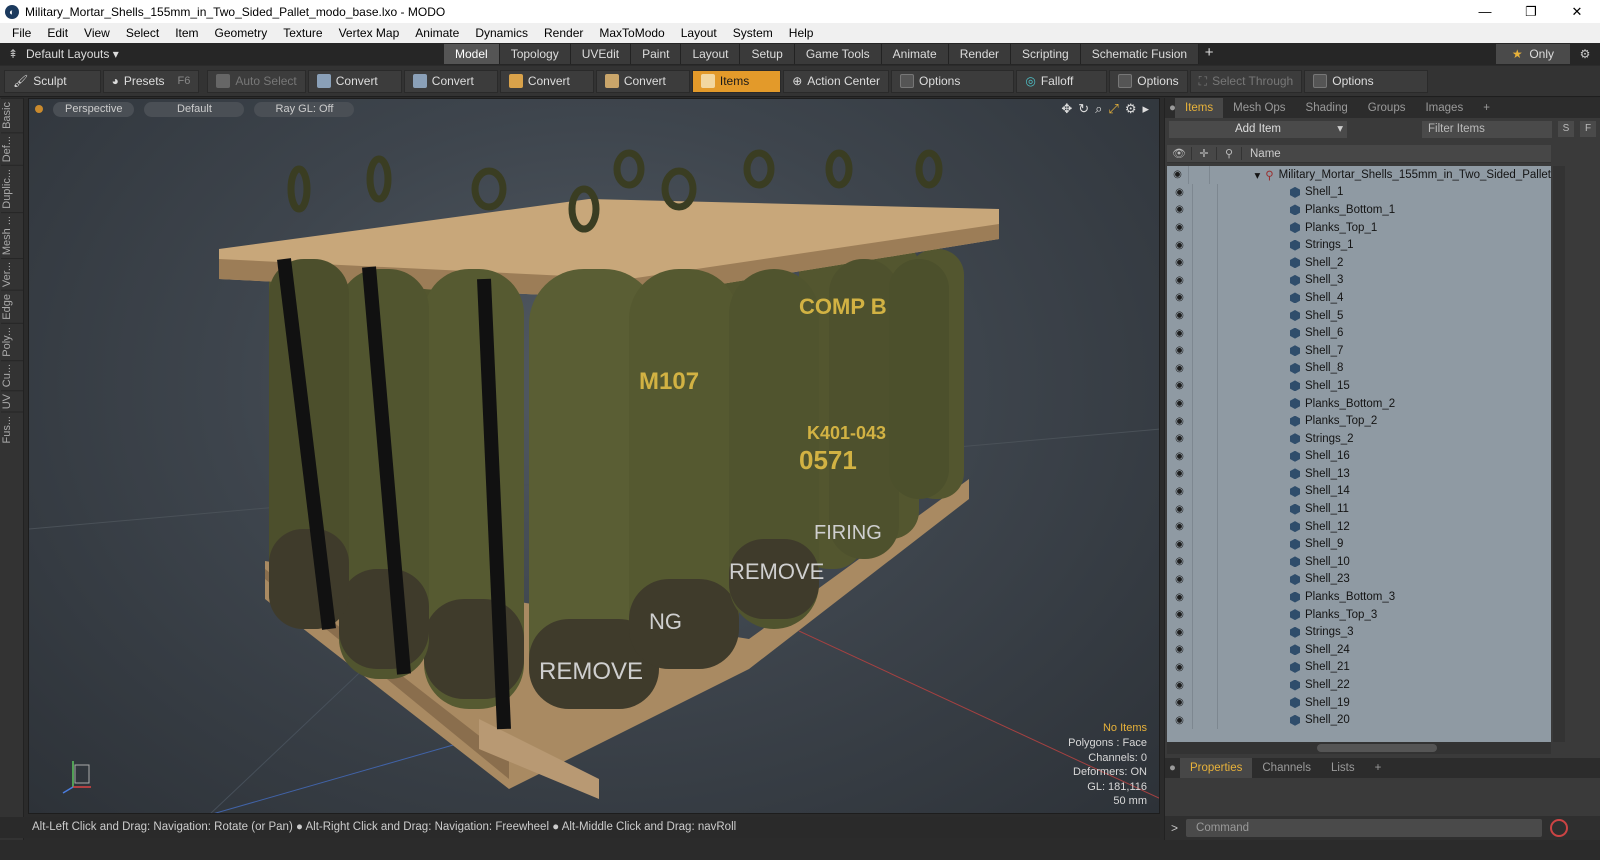  Describe the element at coordinates (952, 81) in the screenshot. I see `action-center-options-button: Options` at that location.